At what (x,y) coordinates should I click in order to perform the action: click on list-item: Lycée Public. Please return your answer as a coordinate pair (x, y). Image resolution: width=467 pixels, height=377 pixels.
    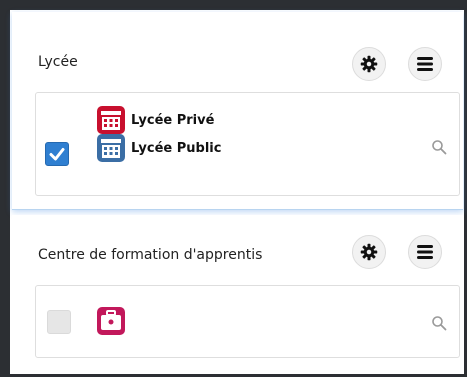
    Looking at the image, I should click on (158, 148).